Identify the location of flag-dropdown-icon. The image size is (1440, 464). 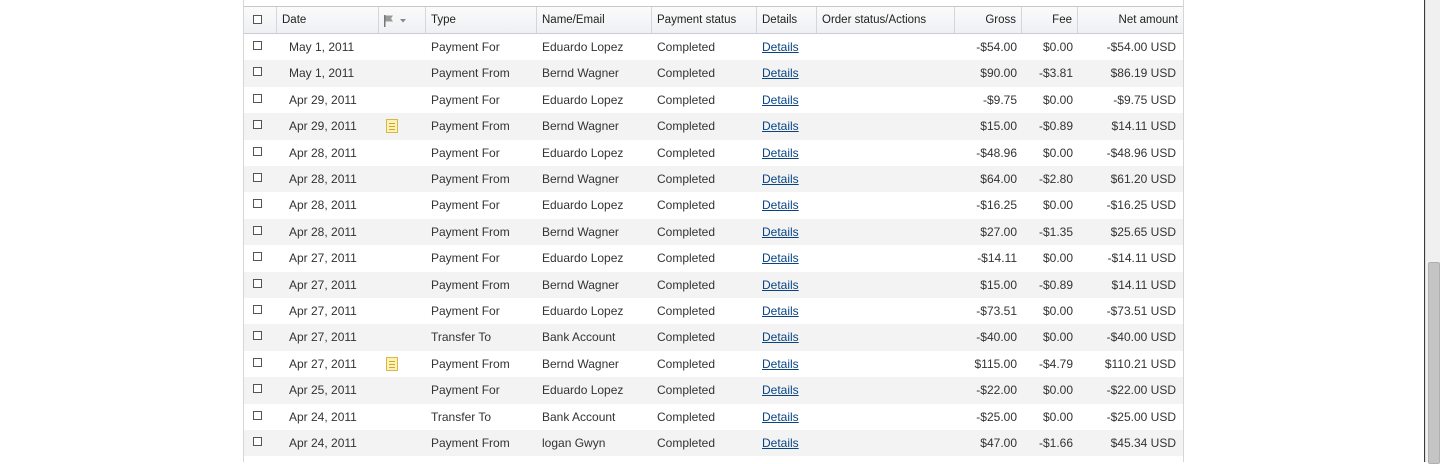
(396, 21).